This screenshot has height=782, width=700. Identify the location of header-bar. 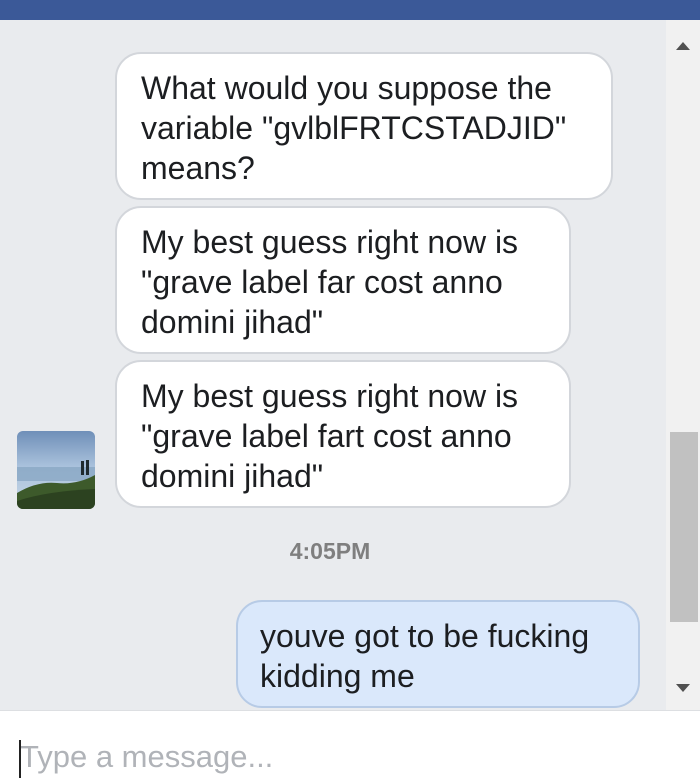
(350, 10).